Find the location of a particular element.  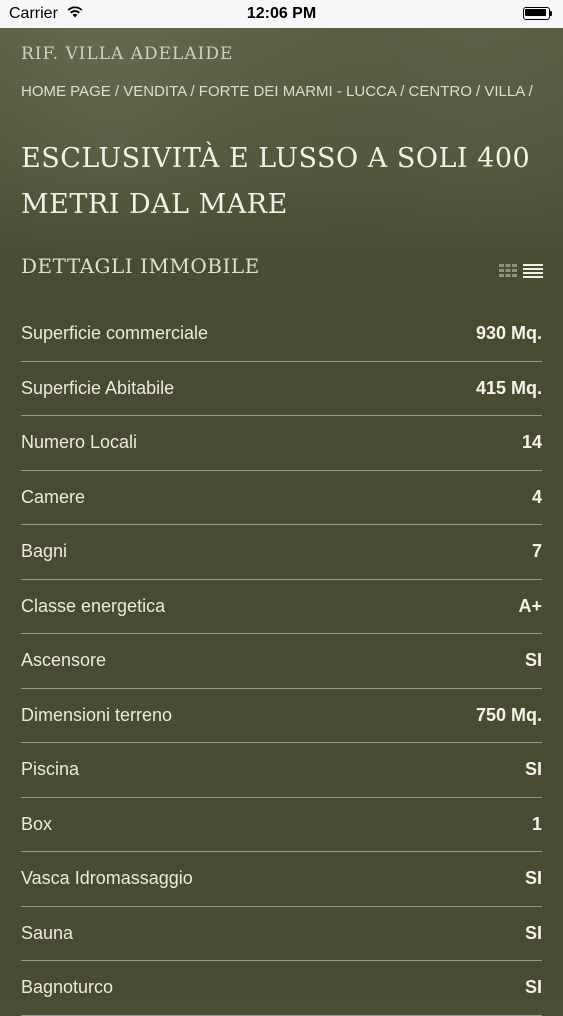

status-bar: Carrier 12:06 PM is located at coordinates (281, 14).